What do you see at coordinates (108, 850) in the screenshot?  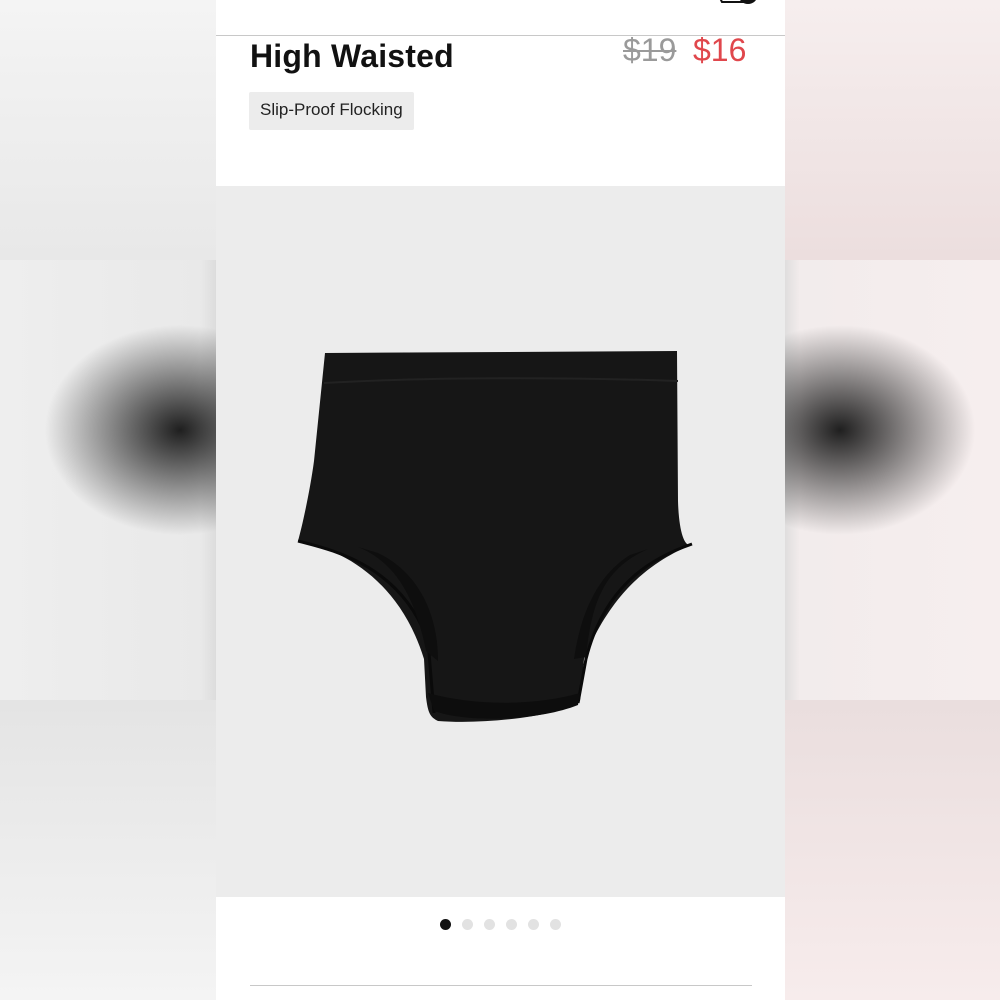 I see `backdrop-bottom-left` at bounding box center [108, 850].